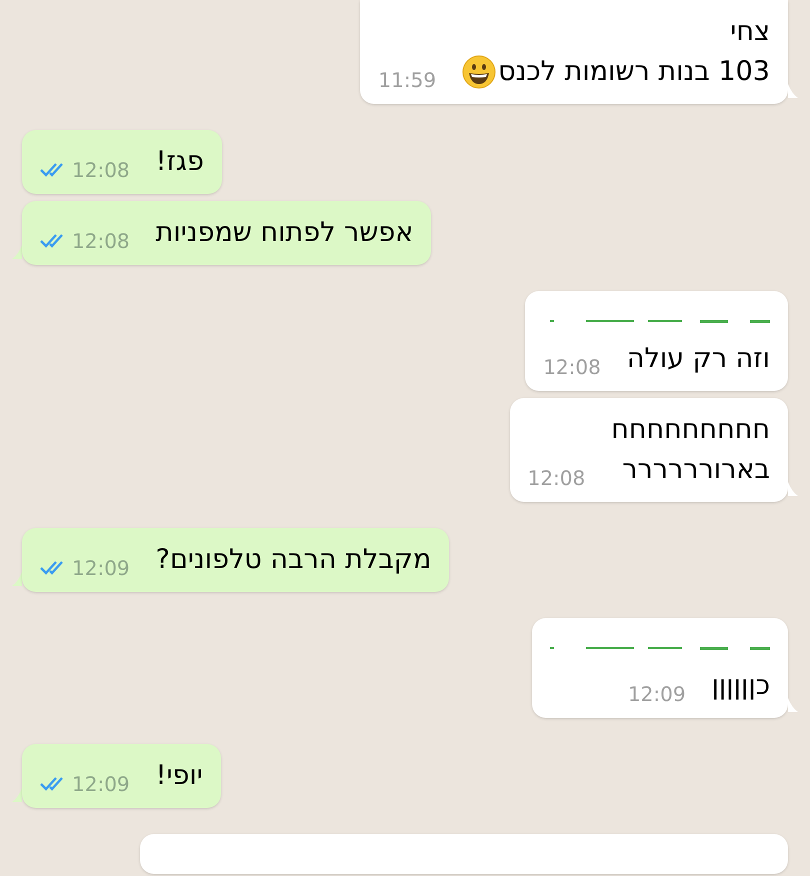  I want to click on message-text: יופי!, so click(179, 776).